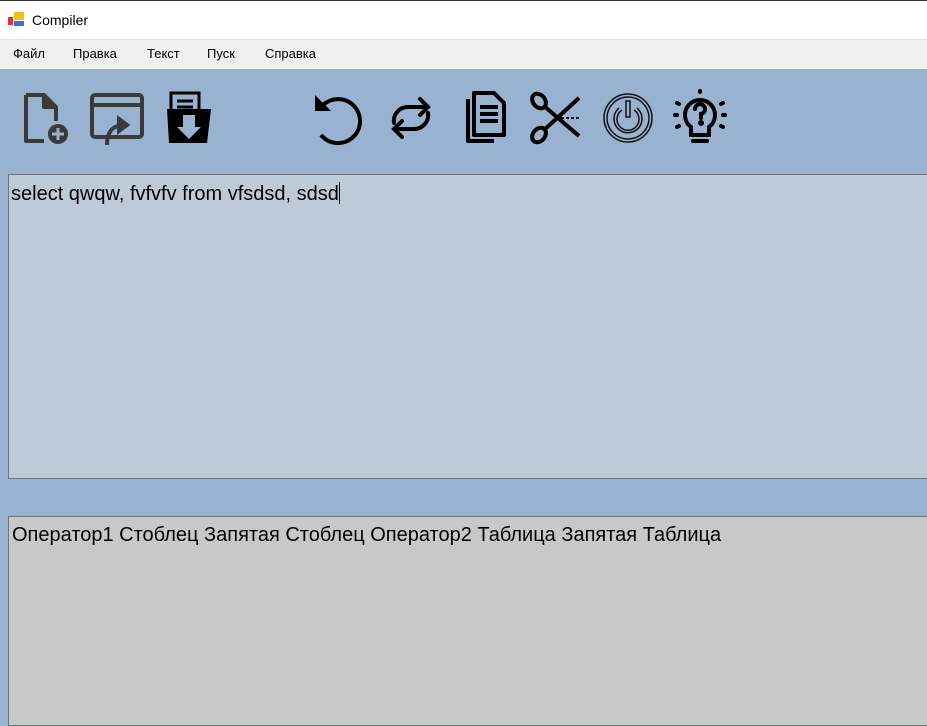  I want to click on new-file-button, so click(47, 118).